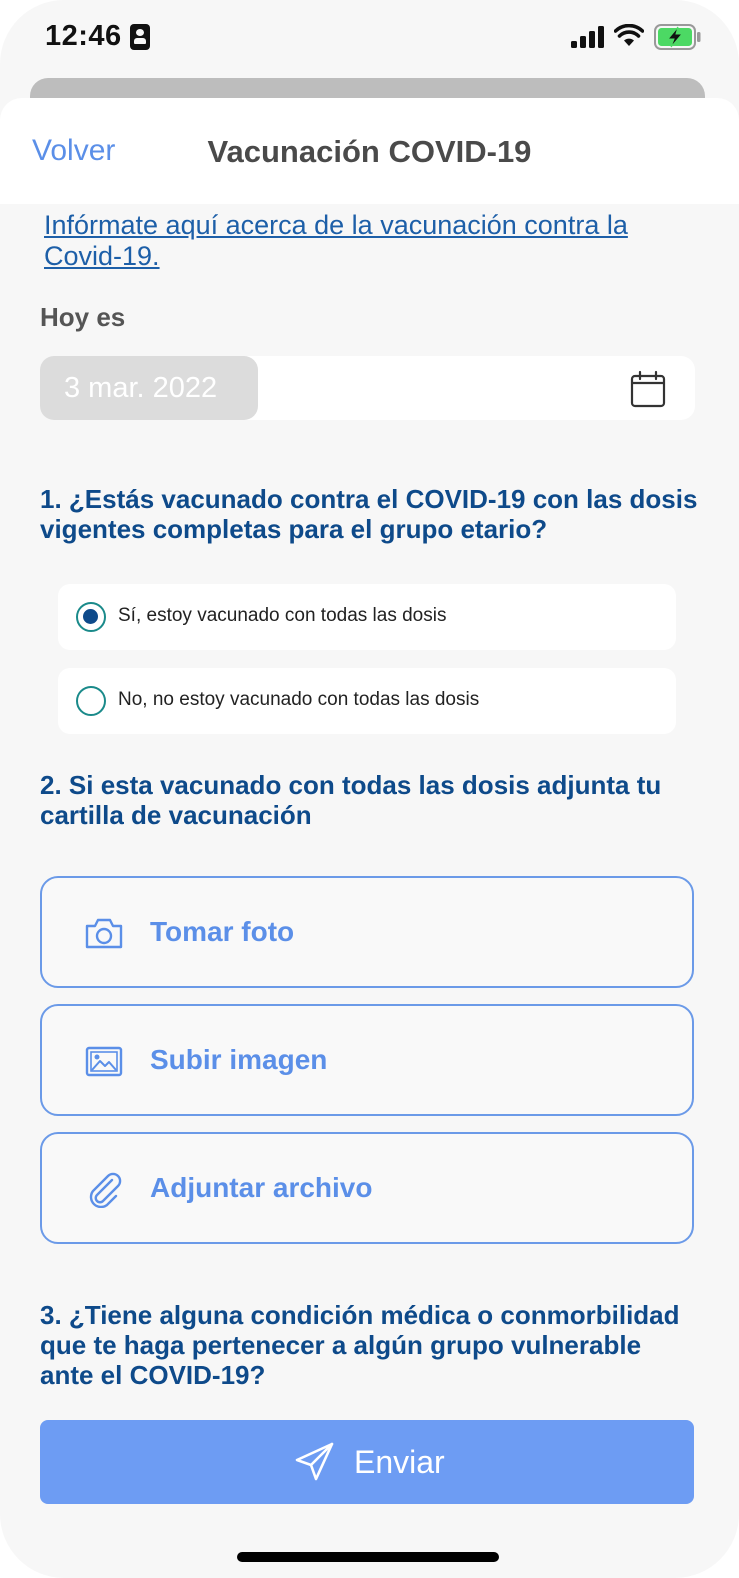 The width and height of the screenshot is (739, 1578). I want to click on radio-selected, so click(91, 617).